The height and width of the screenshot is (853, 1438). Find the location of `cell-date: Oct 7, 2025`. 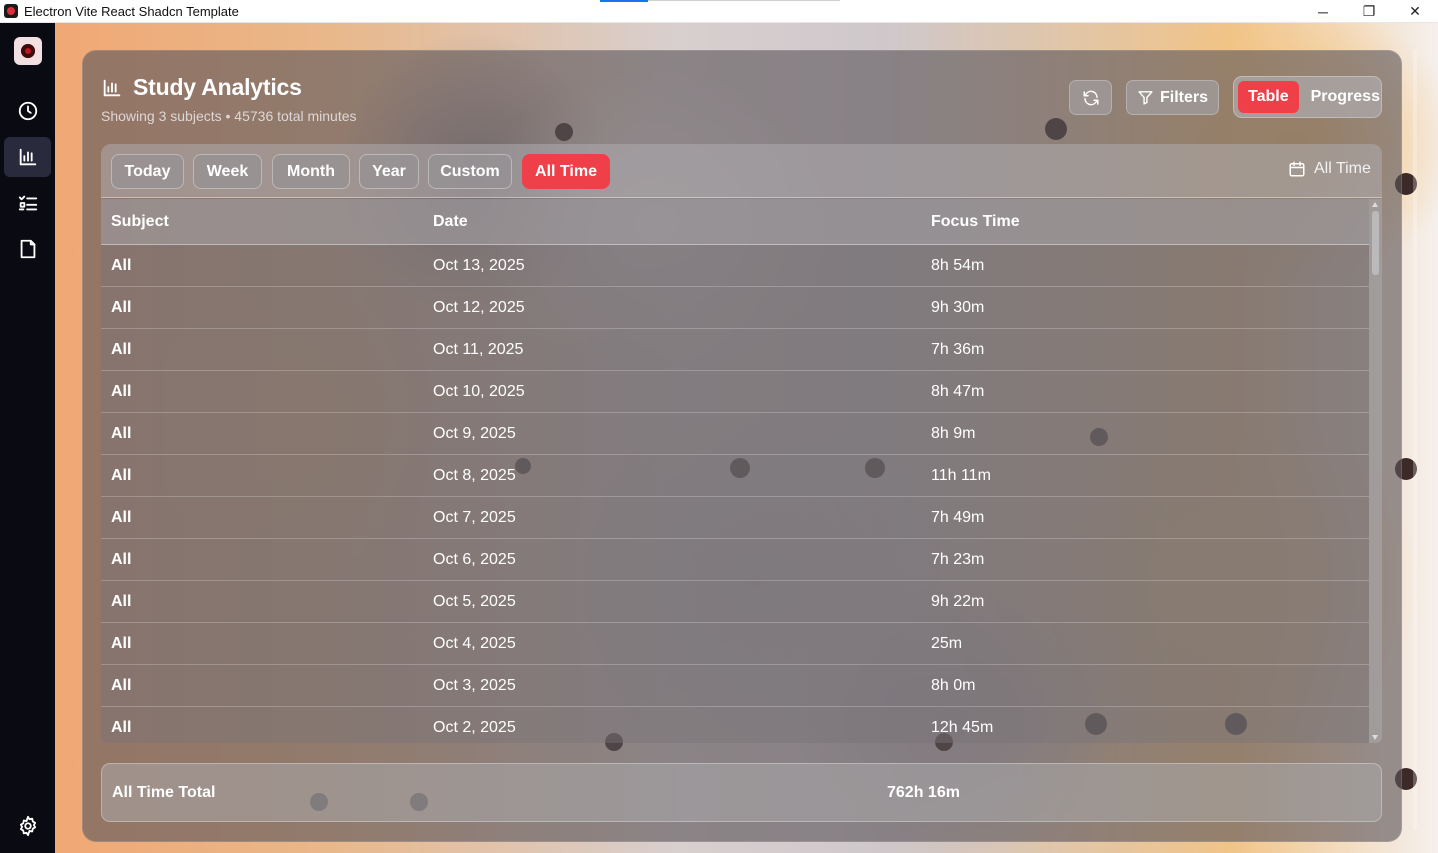

cell-date: Oct 7, 2025 is located at coordinates (474, 517).